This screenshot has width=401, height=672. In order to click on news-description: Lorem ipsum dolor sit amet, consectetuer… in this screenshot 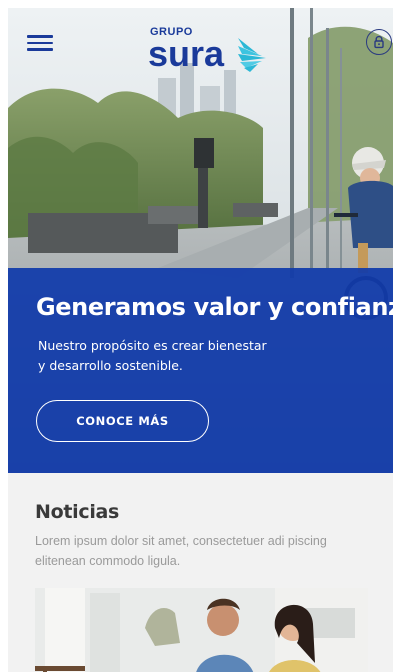, I will do `click(181, 551)`.